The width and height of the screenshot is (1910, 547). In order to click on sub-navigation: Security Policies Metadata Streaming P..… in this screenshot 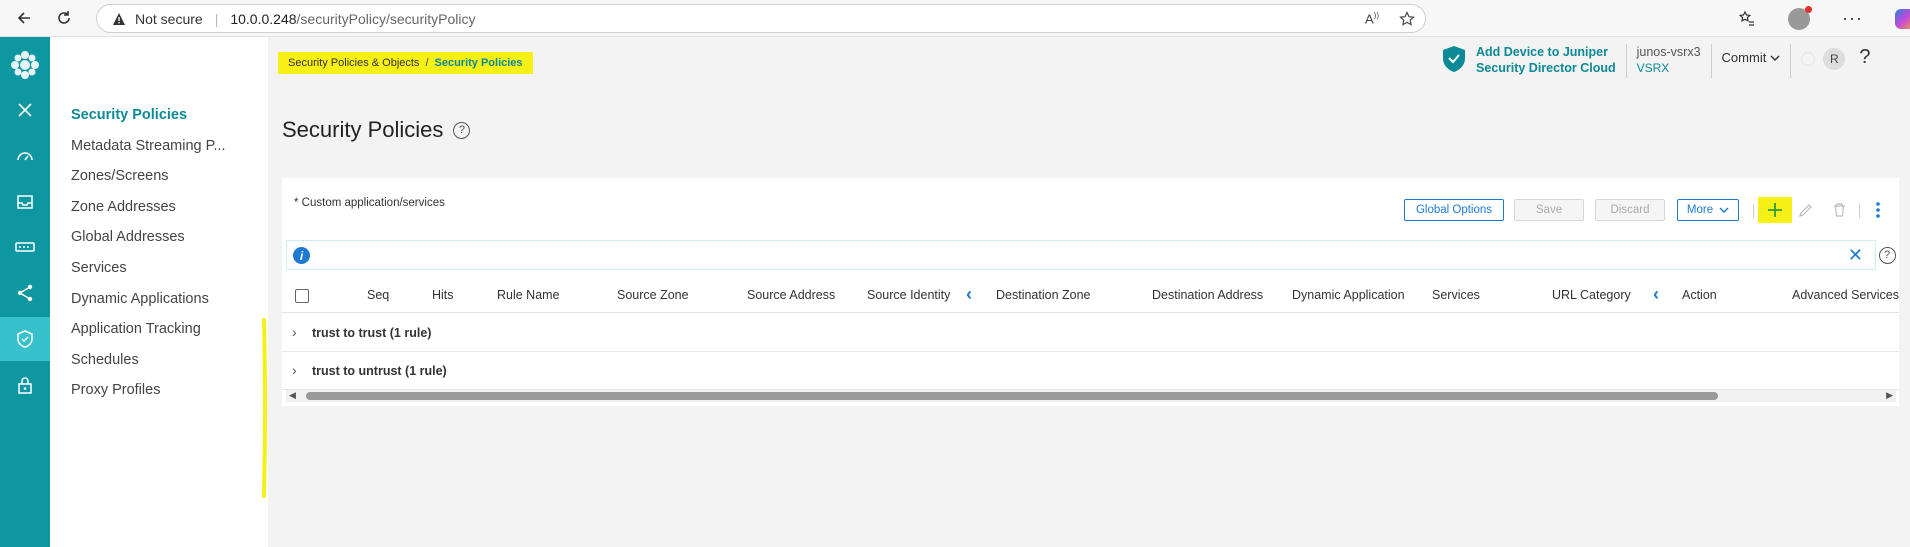, I will do `click(159, 292)`.